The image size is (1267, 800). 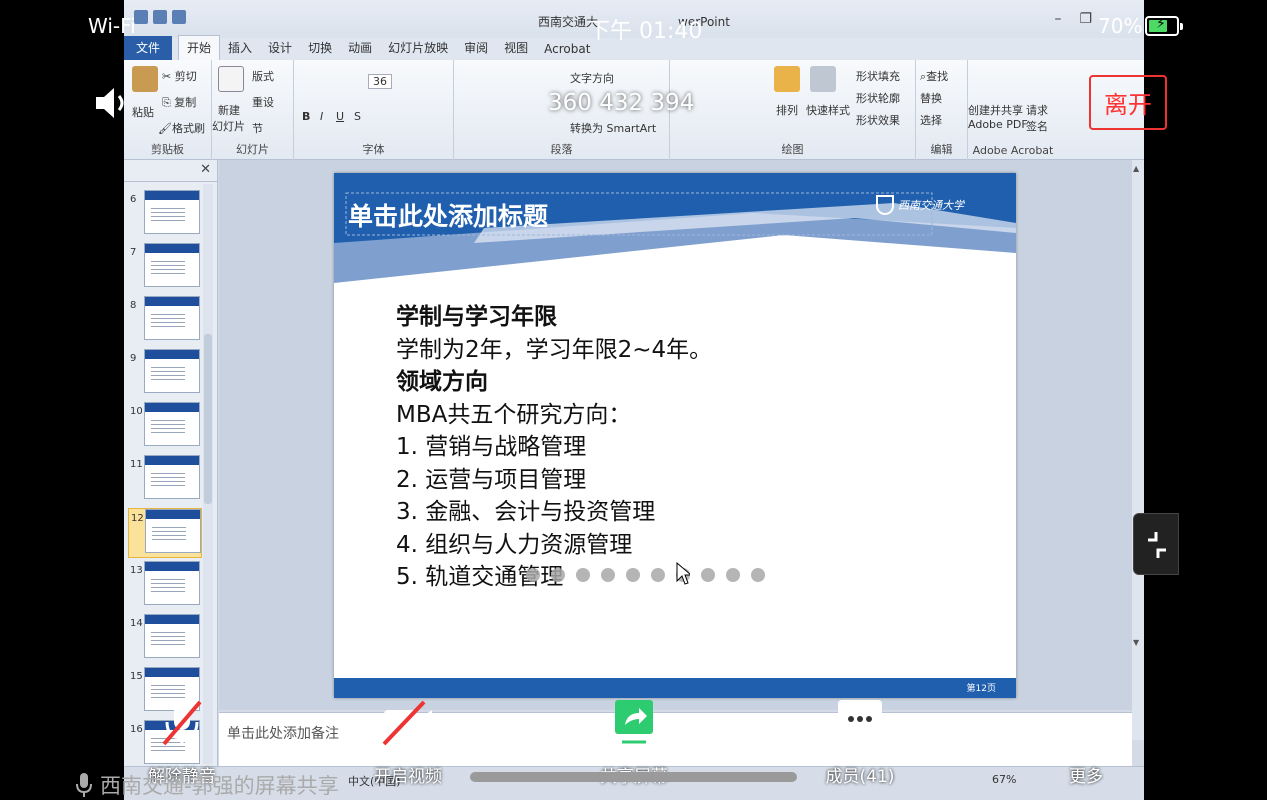 I want to click on slide-page-number: 第12页, so click(x=981, y=689).